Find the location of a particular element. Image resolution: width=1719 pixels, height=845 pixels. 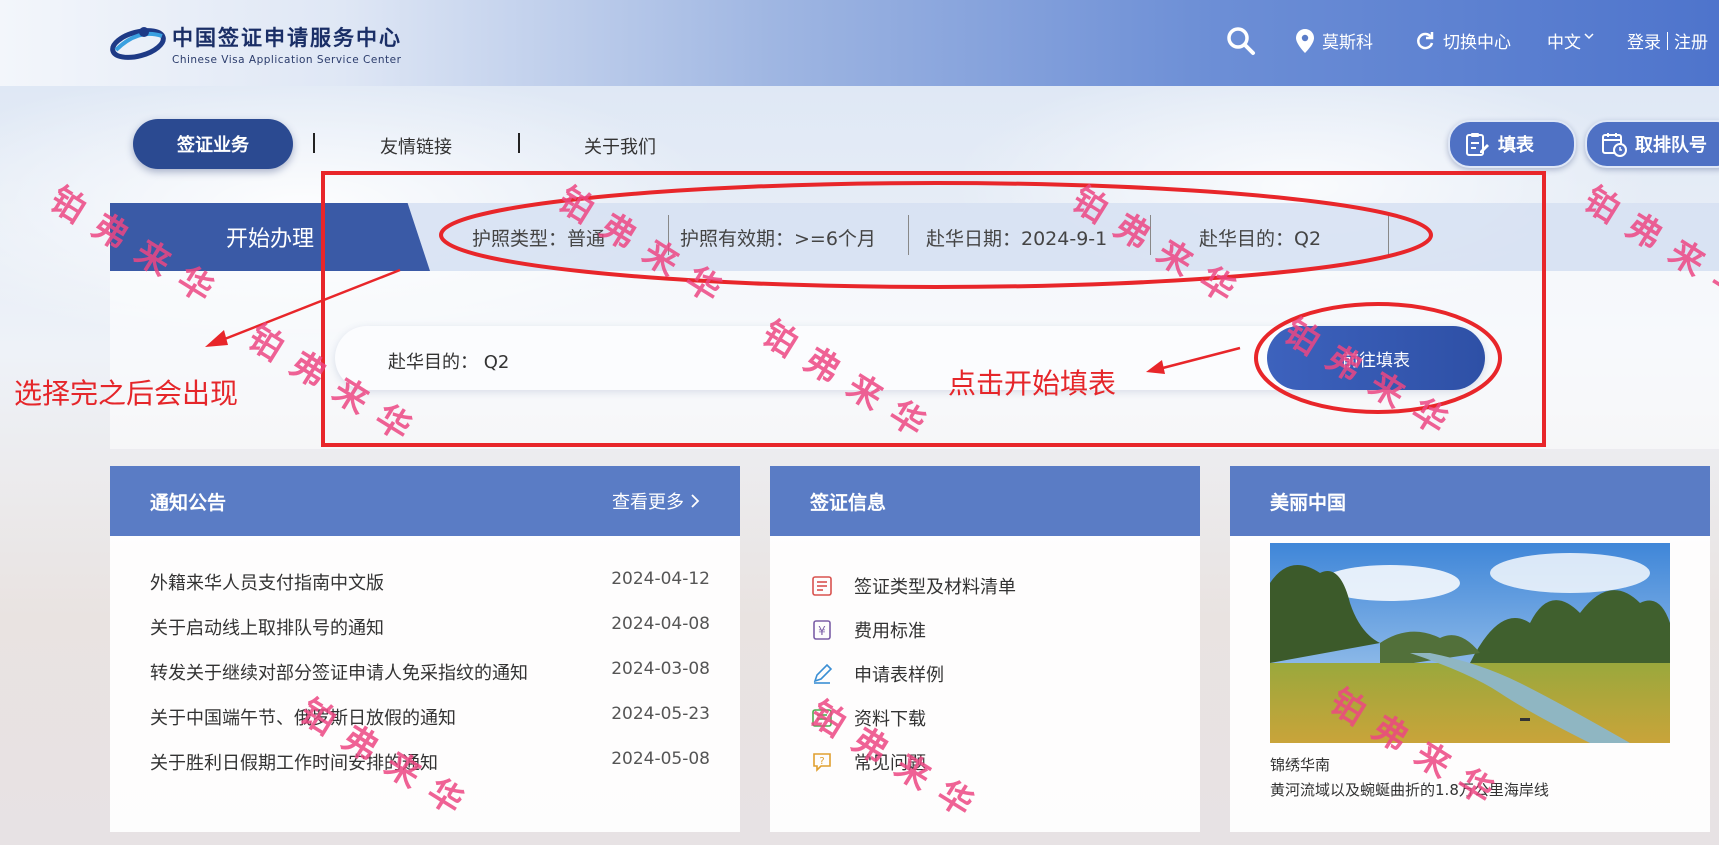

visa-info-item-label: 签证类型及材料清单 is located at coordinates (935, 587).